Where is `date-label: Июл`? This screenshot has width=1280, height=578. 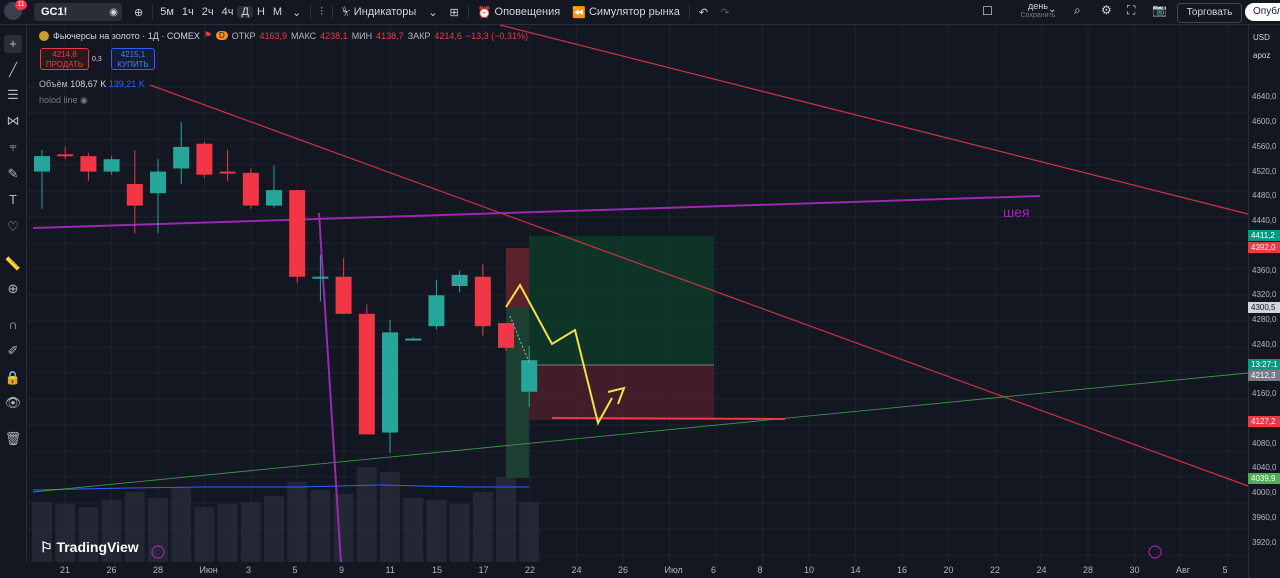 date-label: Июл is located at coordinates (673, 570).